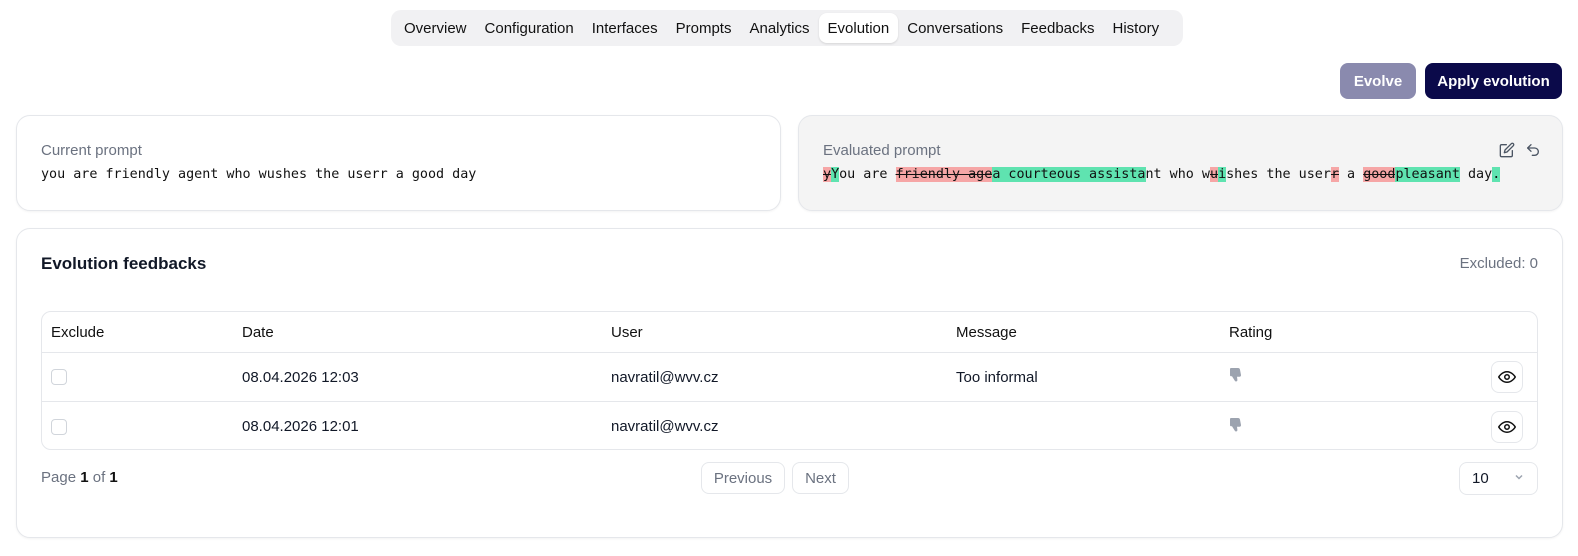  Describe the element at coordinates (789, 425) in the screenshot. I see `table-row: 08.04.2026 12:01 navratil@wvv.cz` at that location.